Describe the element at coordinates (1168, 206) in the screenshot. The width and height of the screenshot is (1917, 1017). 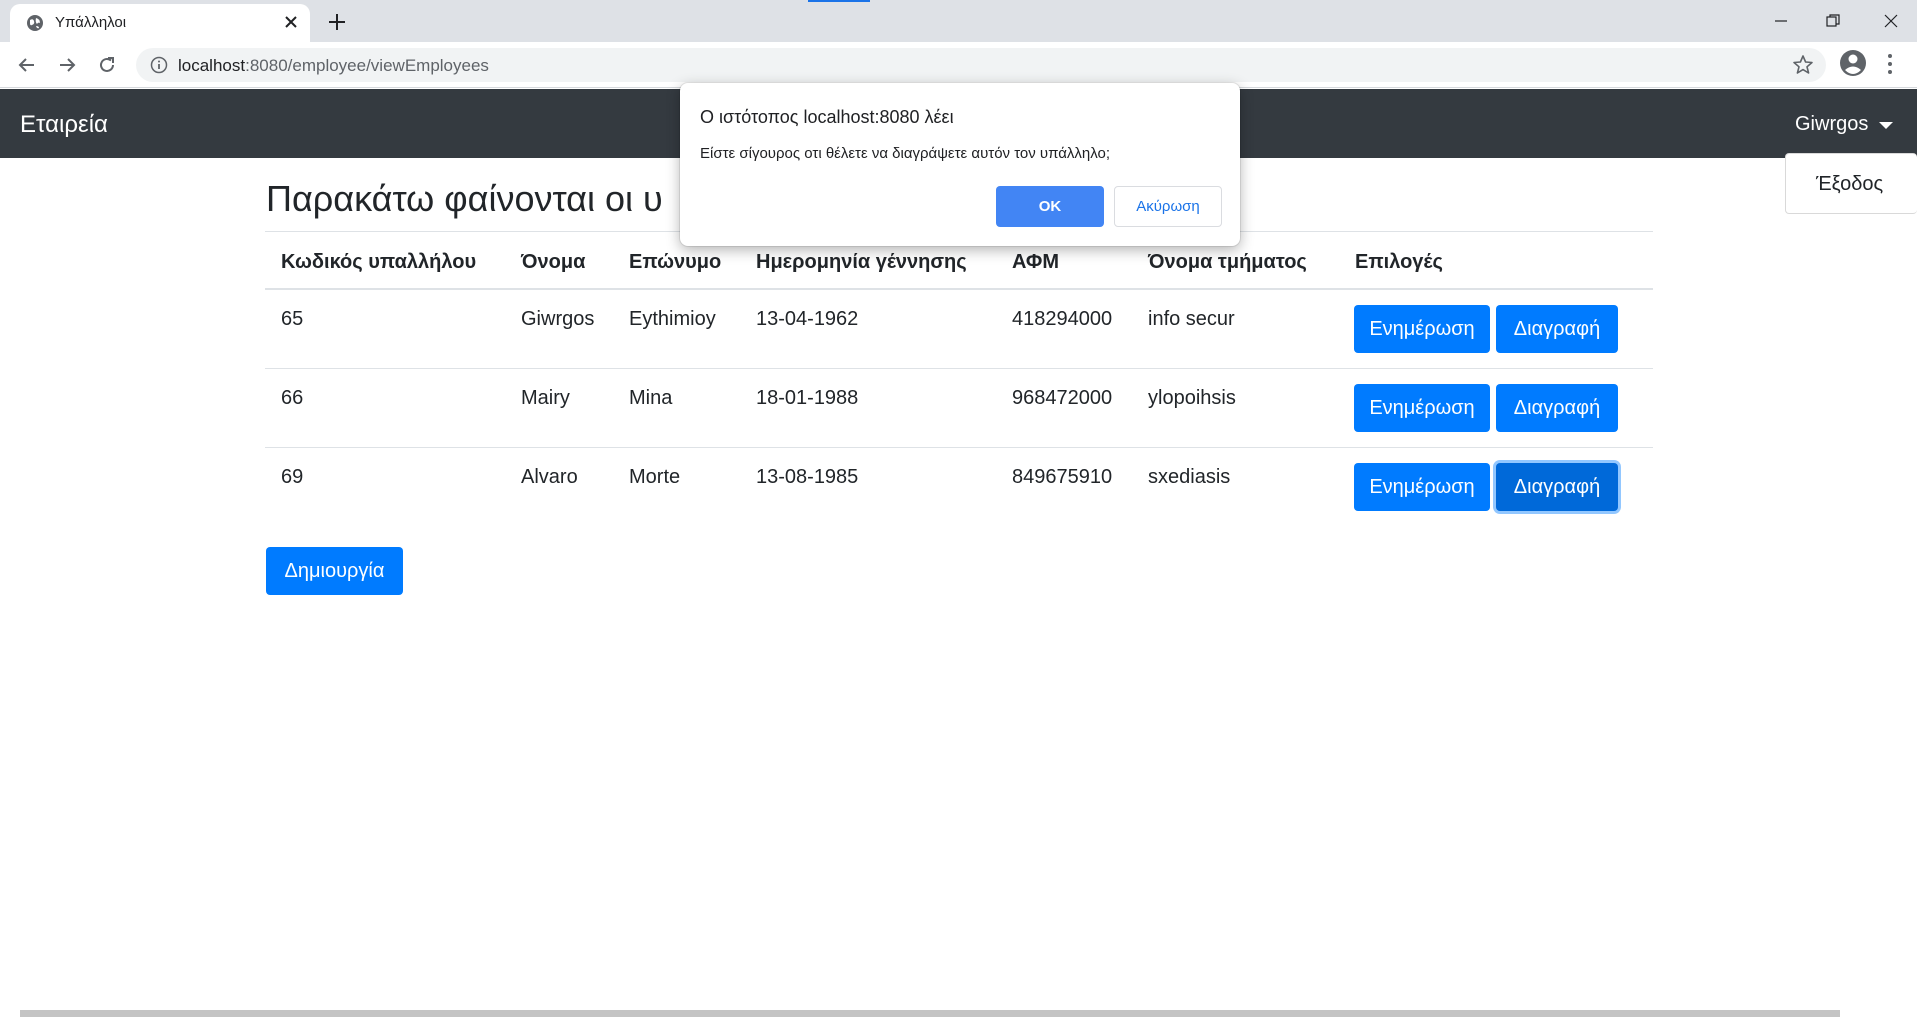
I see `cancel-button: Ακύρωση` at that location.